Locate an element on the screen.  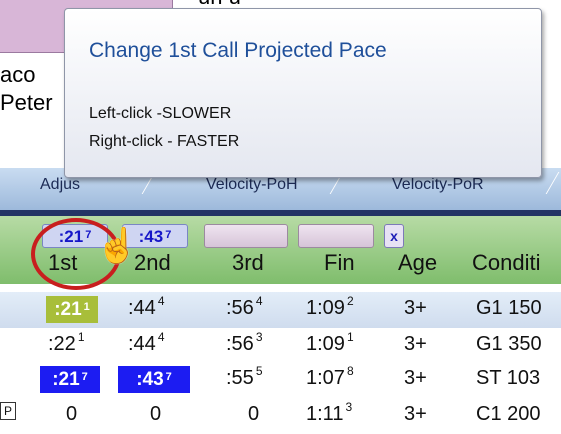
cell-fin: 1:09 2 is located at coordinates (330, 307).